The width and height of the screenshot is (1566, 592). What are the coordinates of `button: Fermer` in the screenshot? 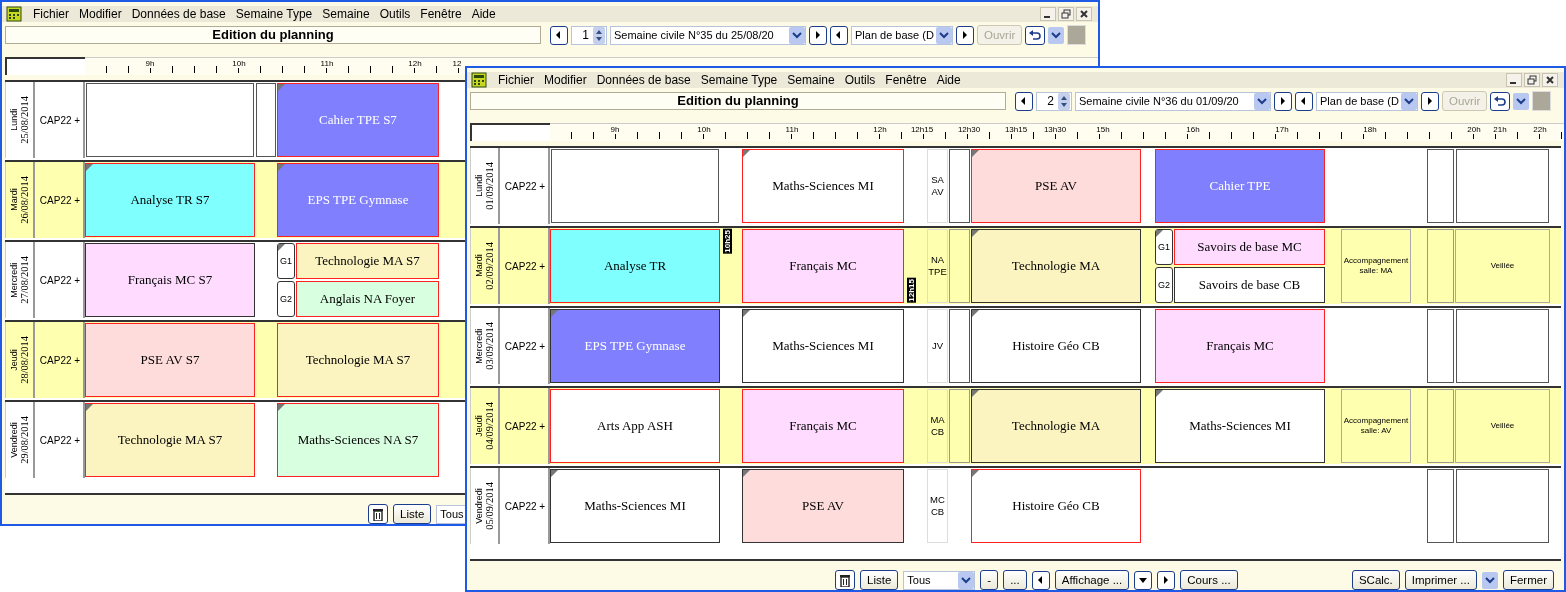 It's located at (1528, 580).